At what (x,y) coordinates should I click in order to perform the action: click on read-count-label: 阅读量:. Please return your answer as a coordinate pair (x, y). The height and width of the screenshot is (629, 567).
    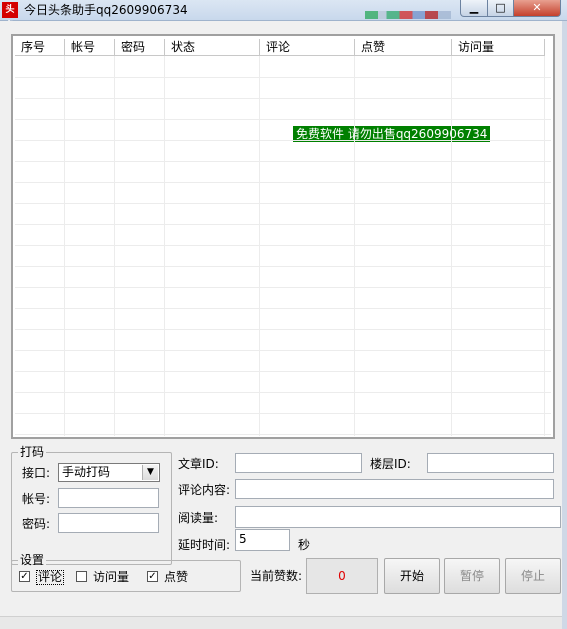
    Looking at the image, I should click on (198, 518).